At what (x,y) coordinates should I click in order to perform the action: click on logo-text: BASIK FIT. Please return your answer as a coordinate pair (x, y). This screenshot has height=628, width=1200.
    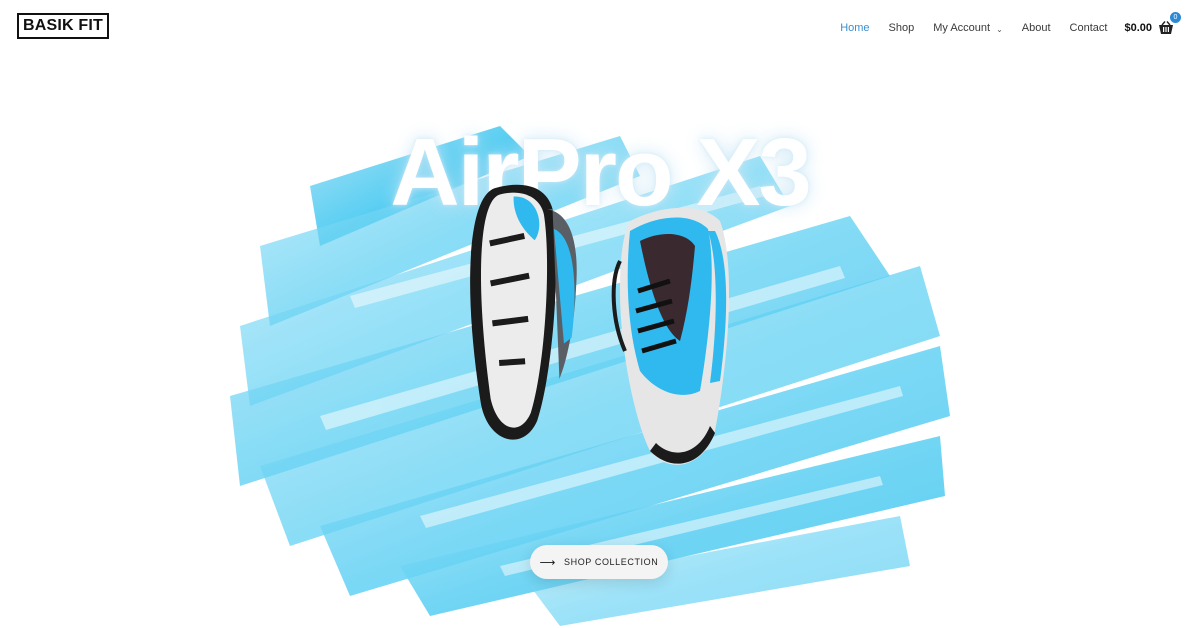
    Looking at the image, I should click on (63, 25).